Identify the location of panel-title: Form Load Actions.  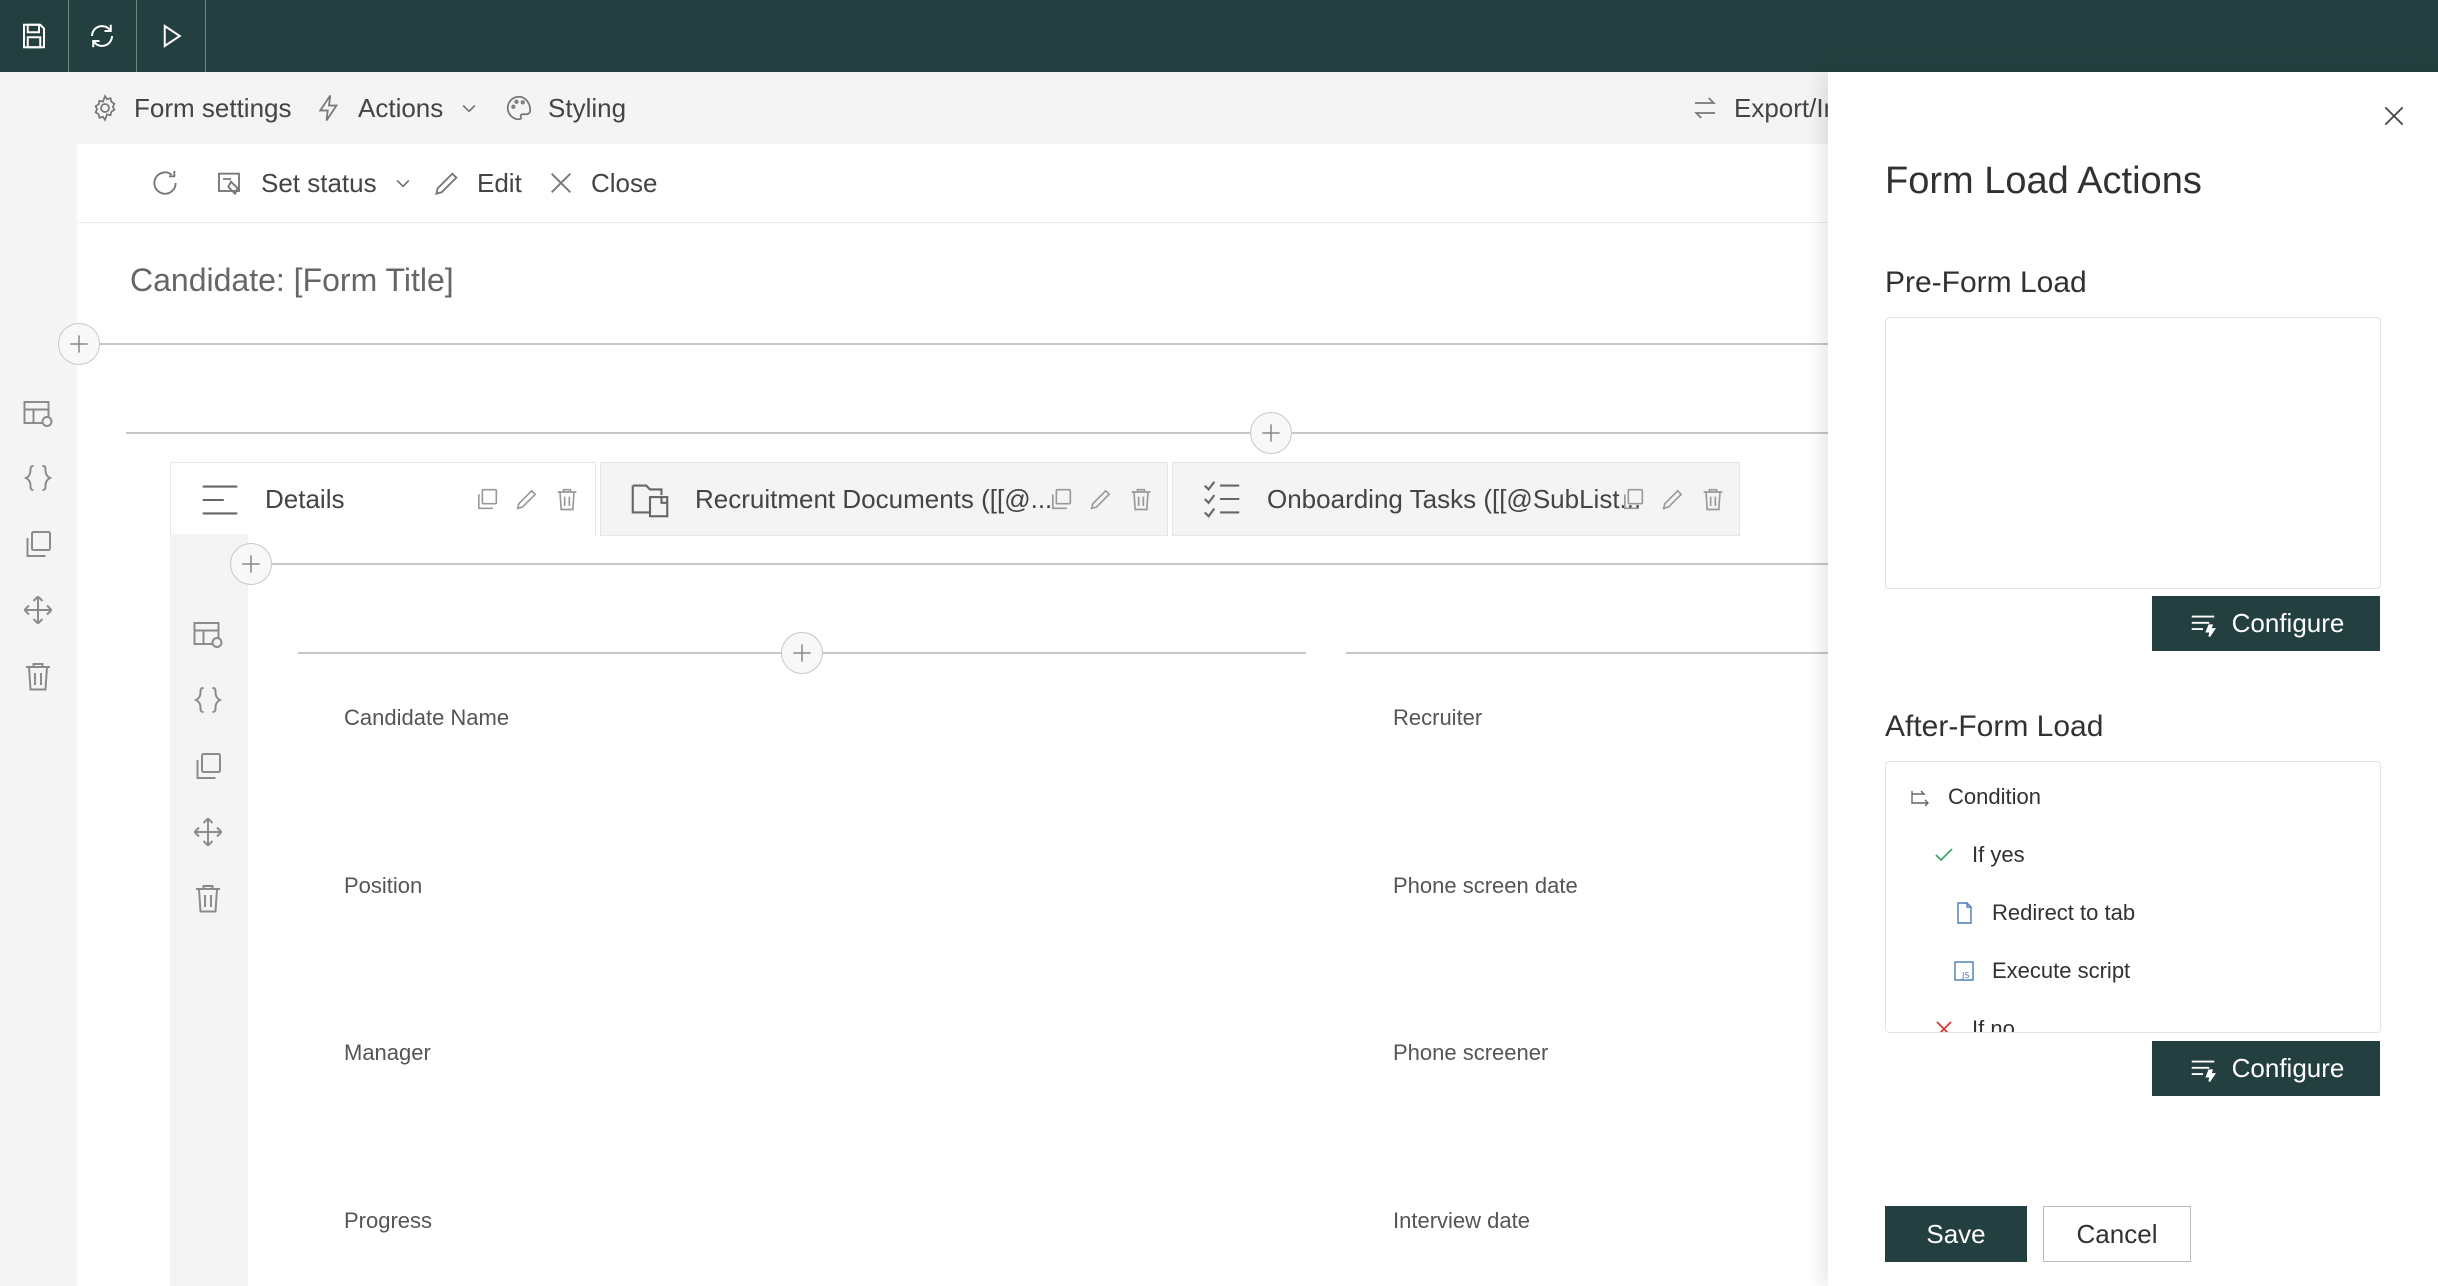
(2043, 181).